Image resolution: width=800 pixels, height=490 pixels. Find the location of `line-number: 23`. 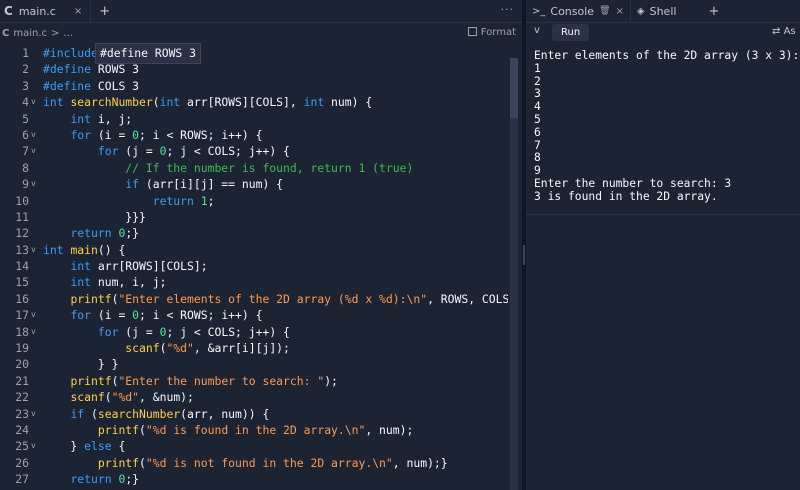

line-number: 23 is located at coordinates (22, 413).